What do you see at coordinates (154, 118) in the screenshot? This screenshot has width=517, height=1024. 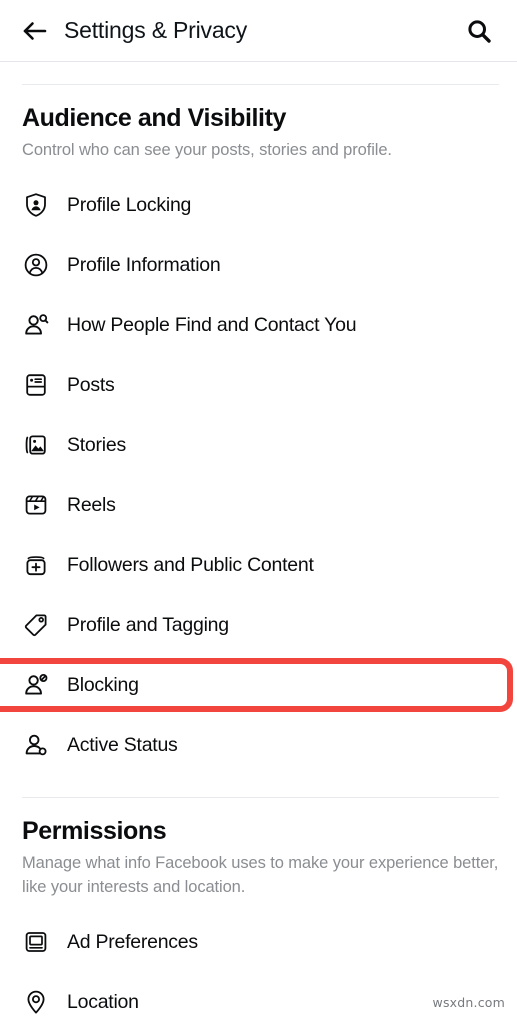 I see `section-title: Audience and Visibility` at bounding box center [154, 118].